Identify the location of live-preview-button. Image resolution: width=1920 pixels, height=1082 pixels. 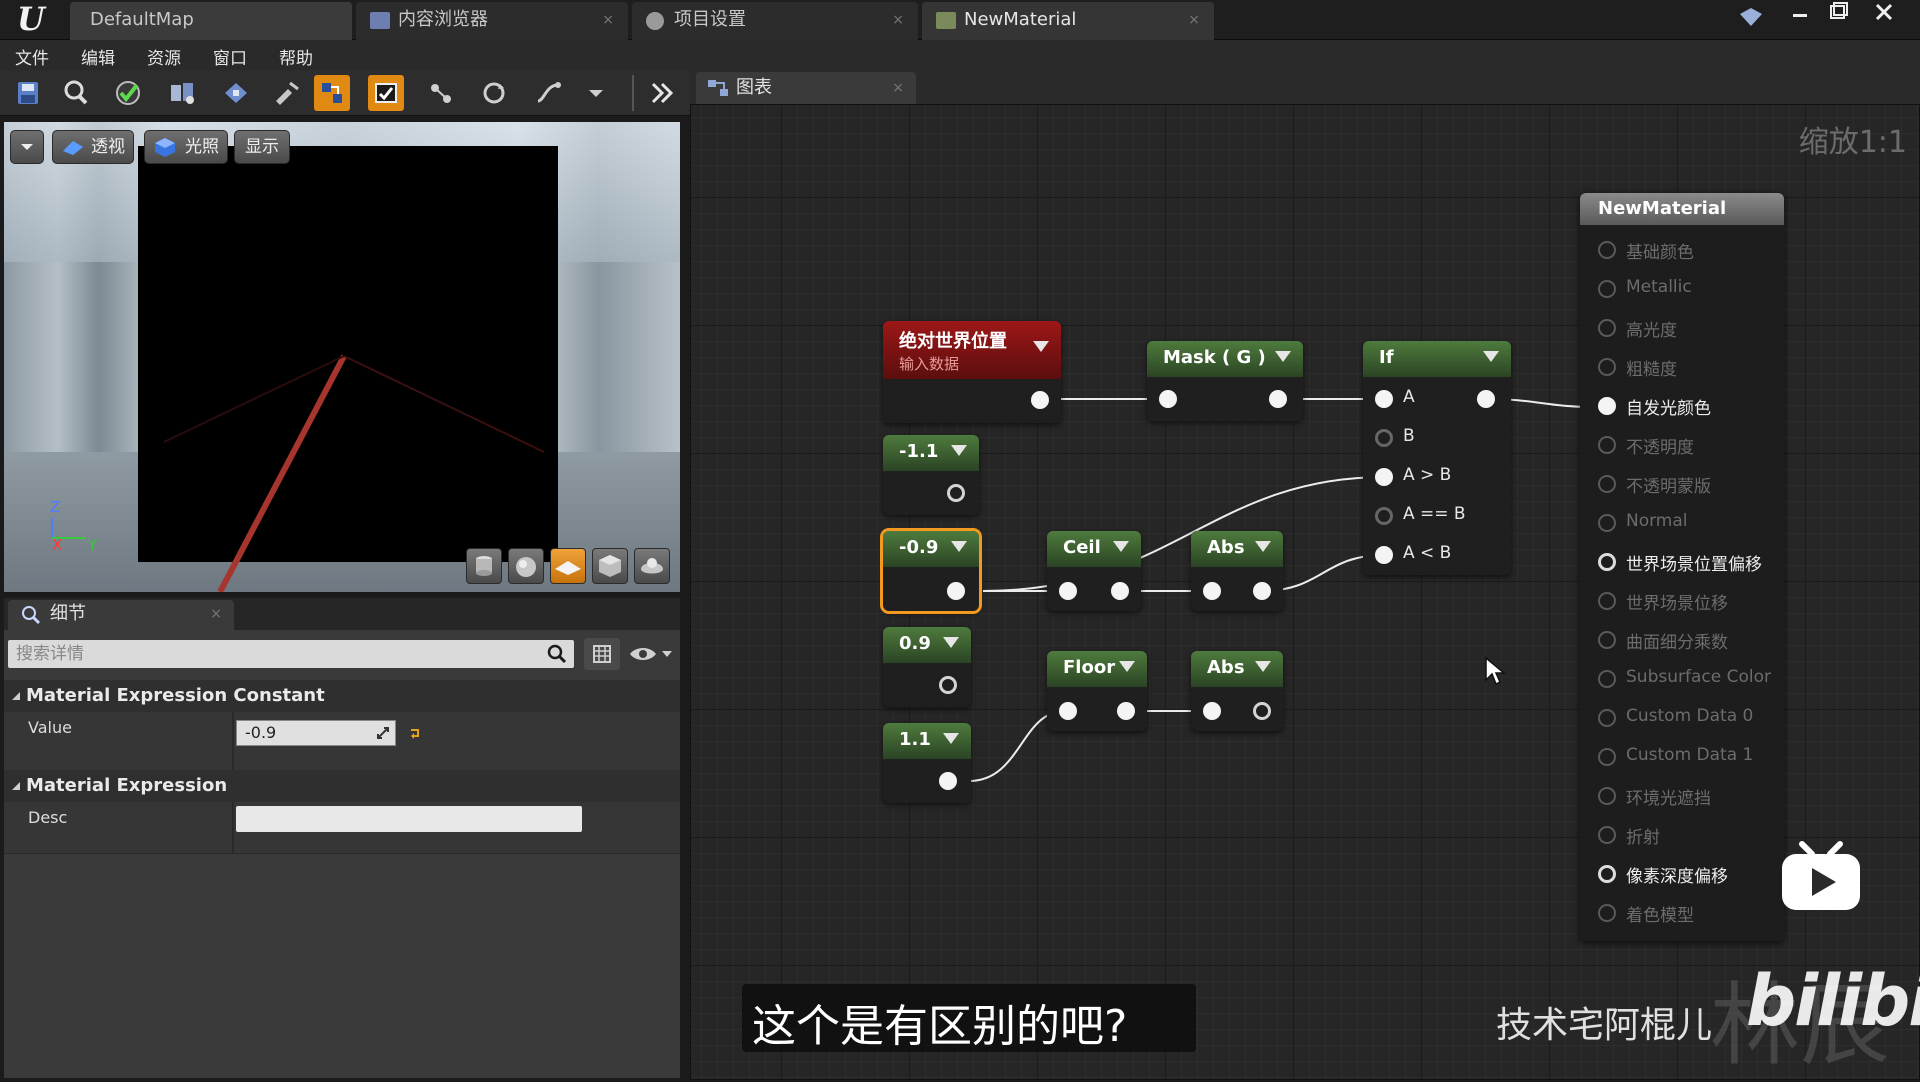
(386, 93).